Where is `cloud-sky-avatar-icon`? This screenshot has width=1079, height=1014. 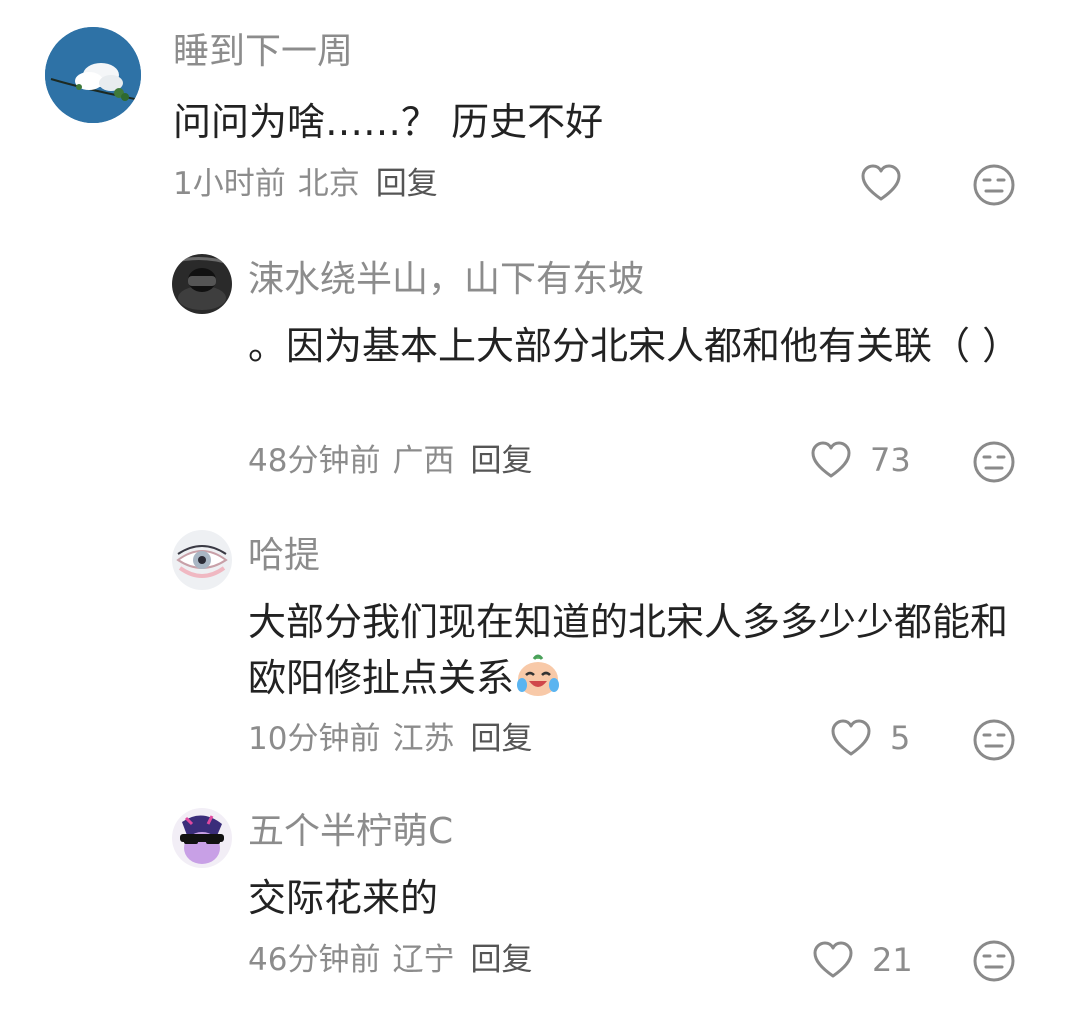 cloud-sky-avatar-icon is located at coordinates (93, 75).